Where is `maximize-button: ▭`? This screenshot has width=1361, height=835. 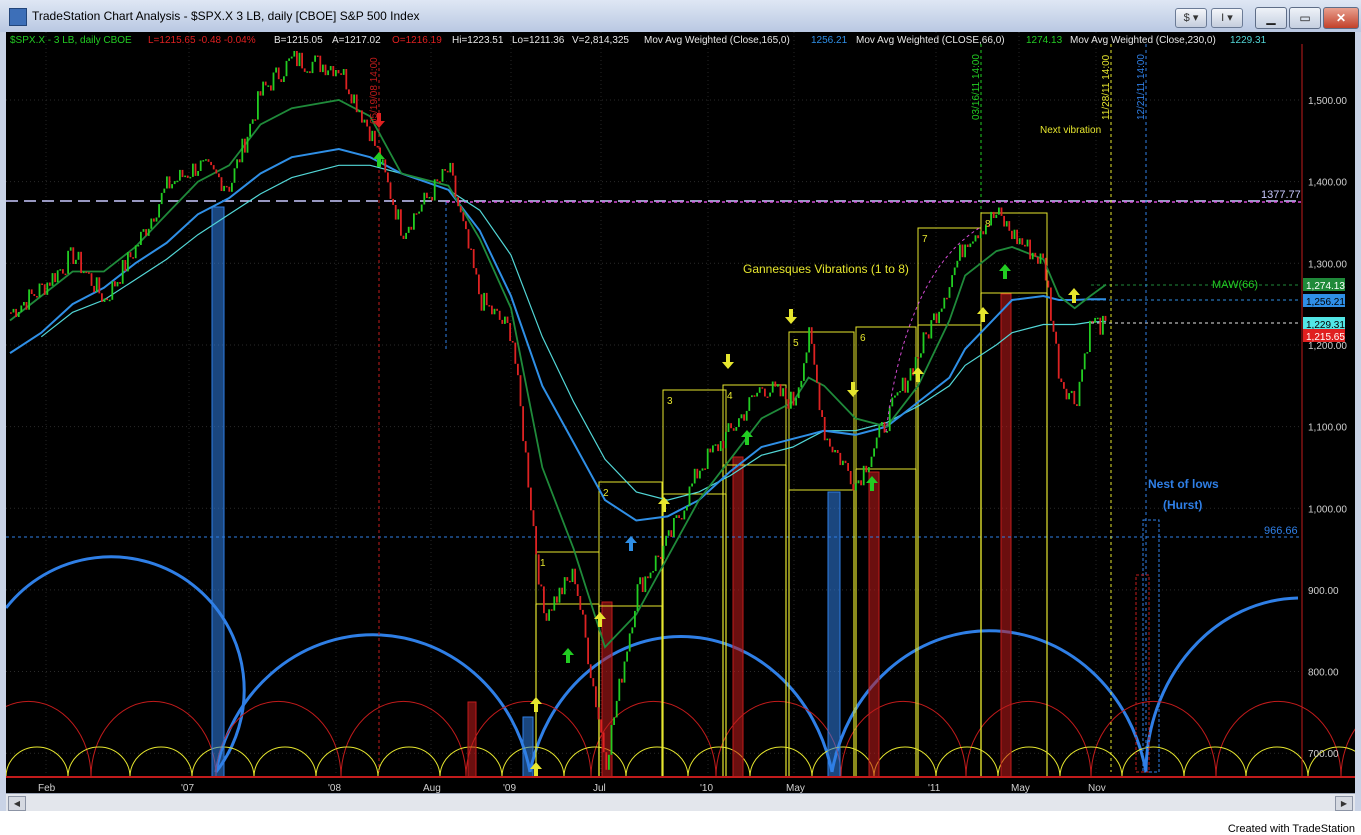 maximize-button: ▭ is located at coordinates (1305, 18).